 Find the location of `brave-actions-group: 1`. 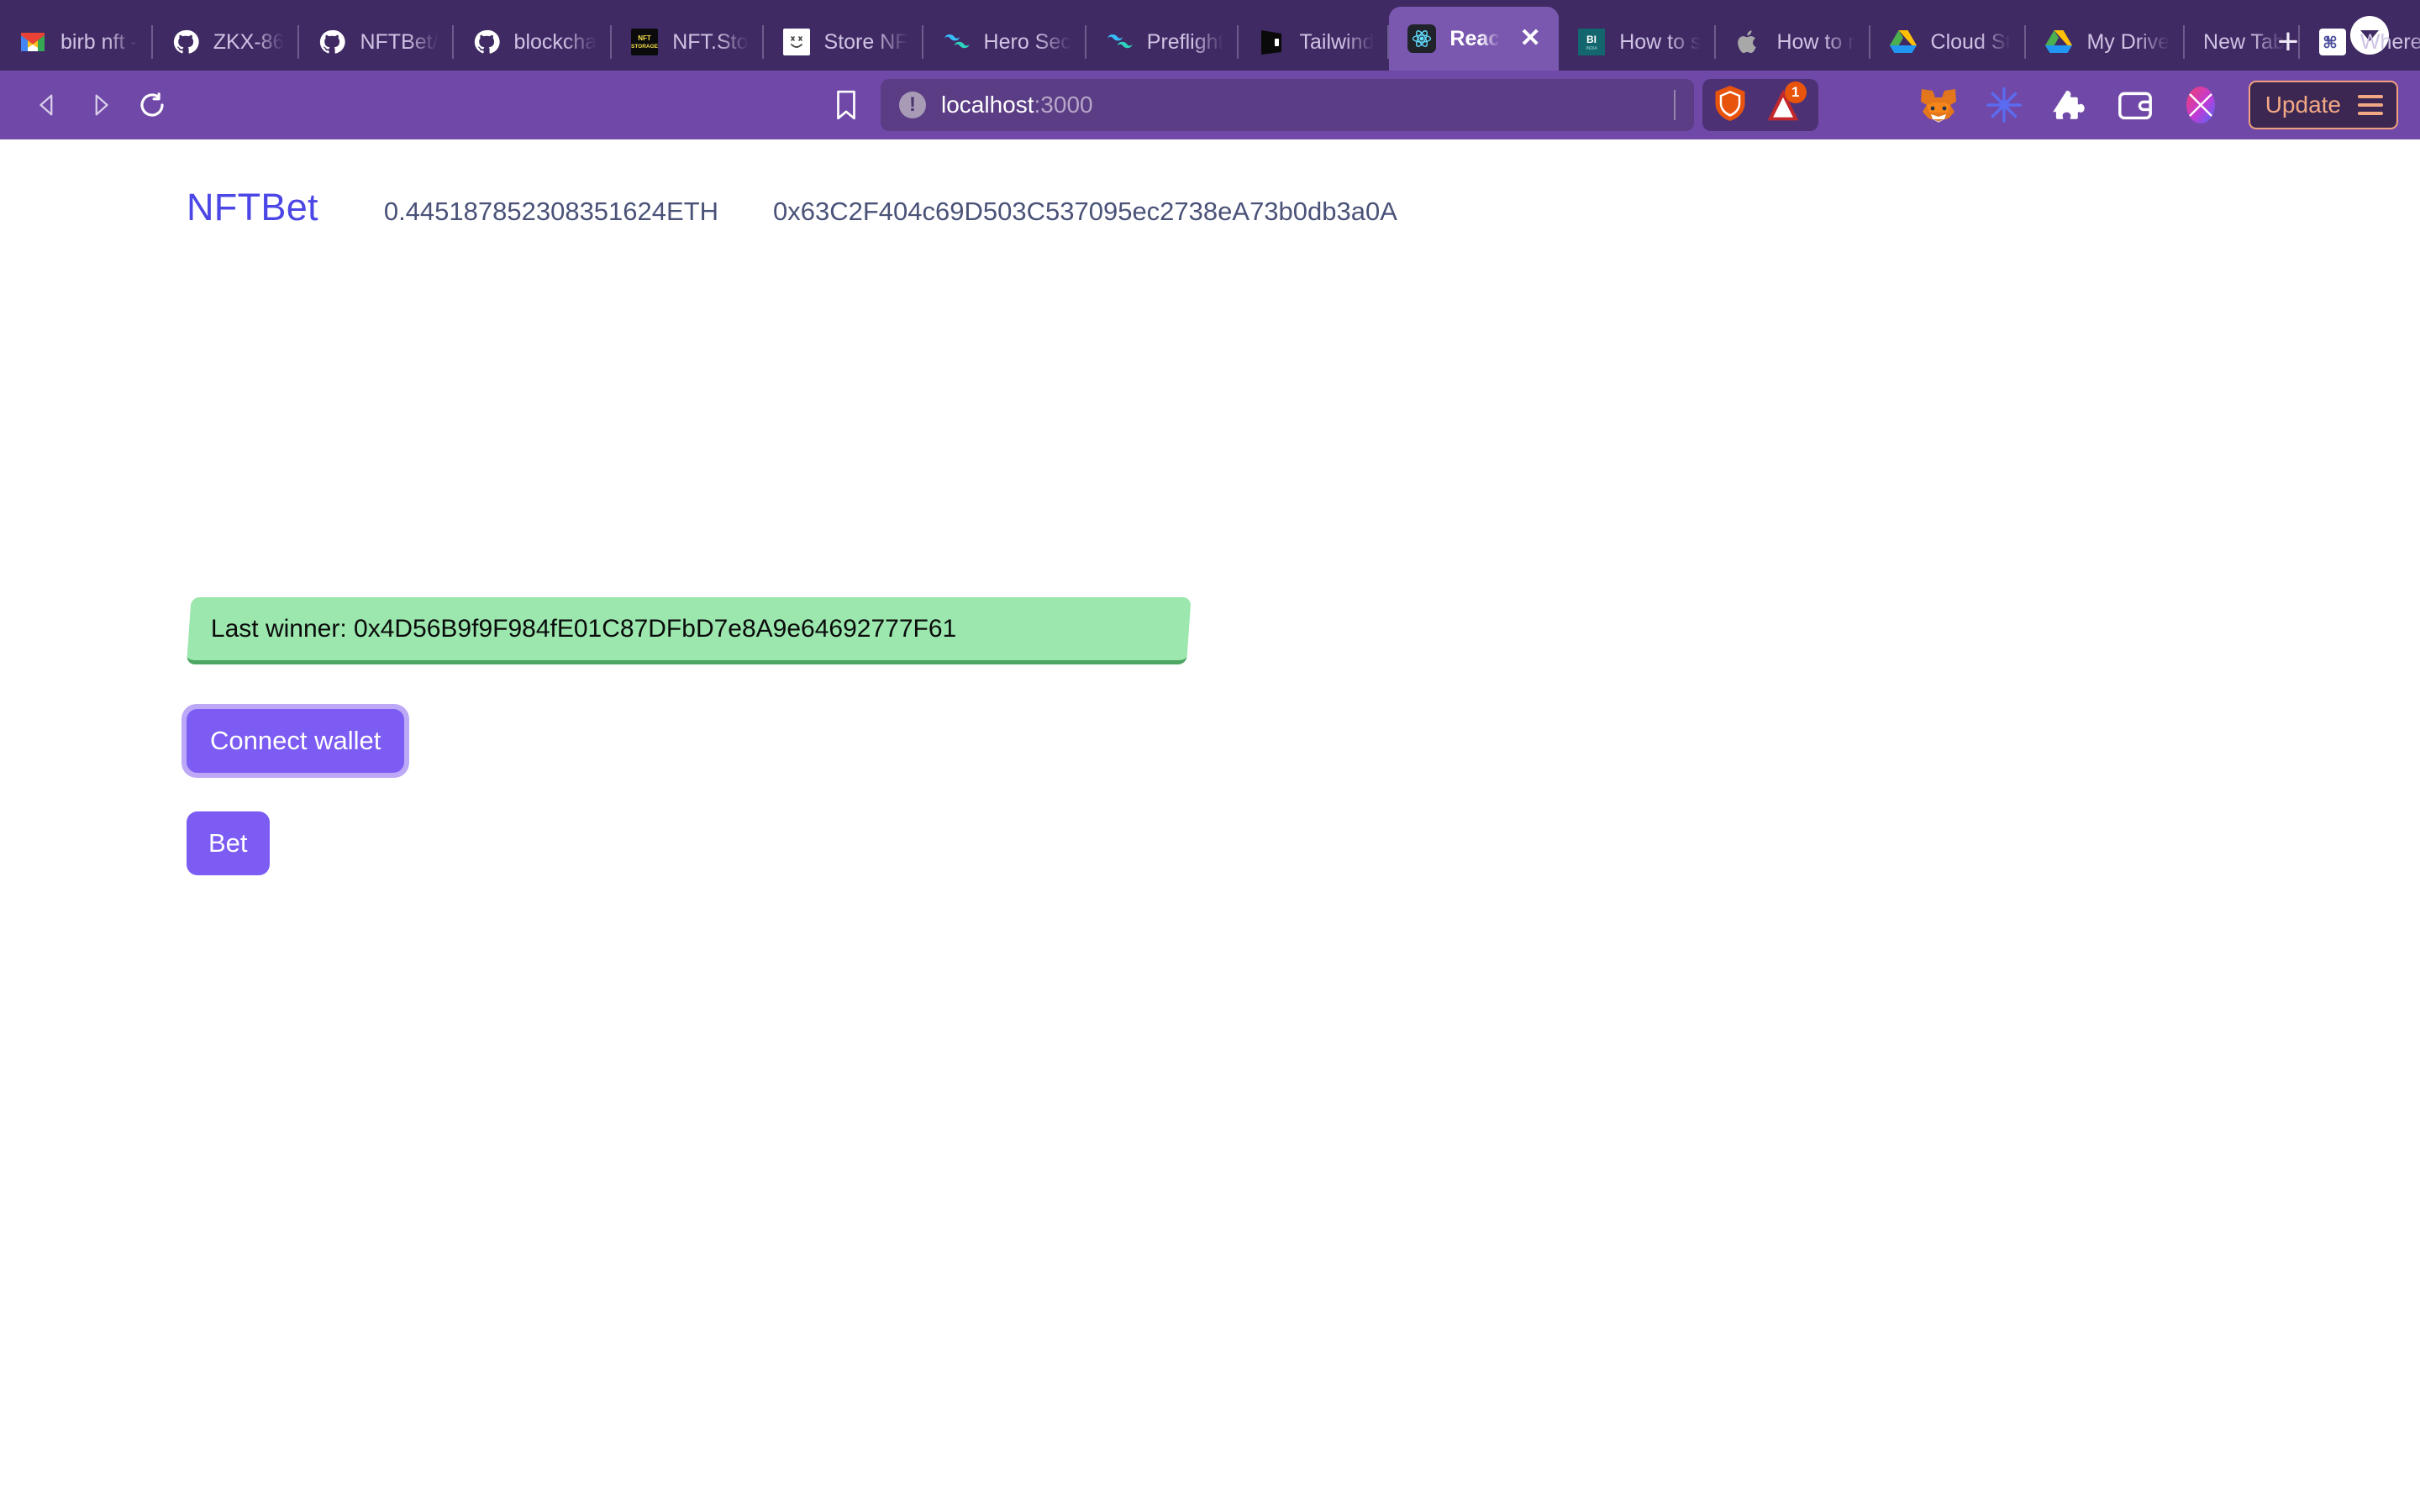

brave-actions-group: 1 is located at coordinates (1760, 105).